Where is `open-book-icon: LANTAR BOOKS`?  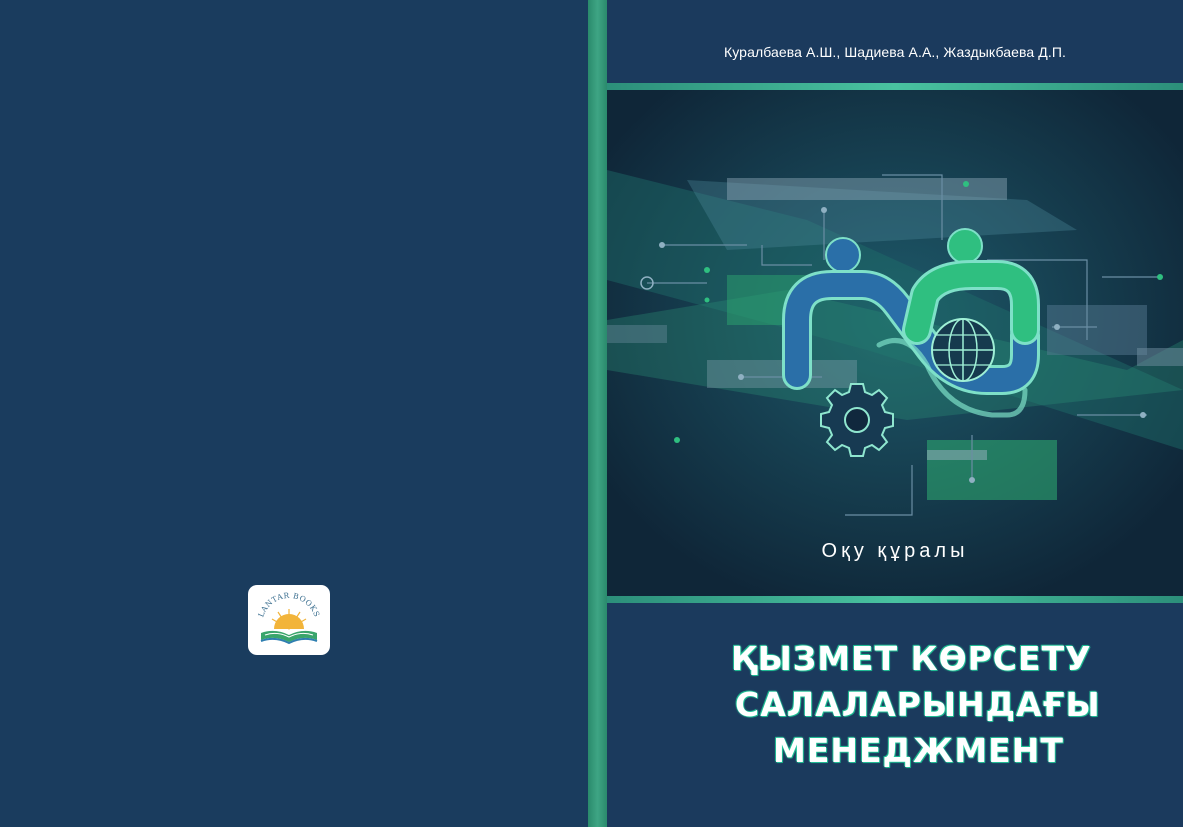 open-book-icon: LANTAR BOOKS is located at coordinates (288, 618).